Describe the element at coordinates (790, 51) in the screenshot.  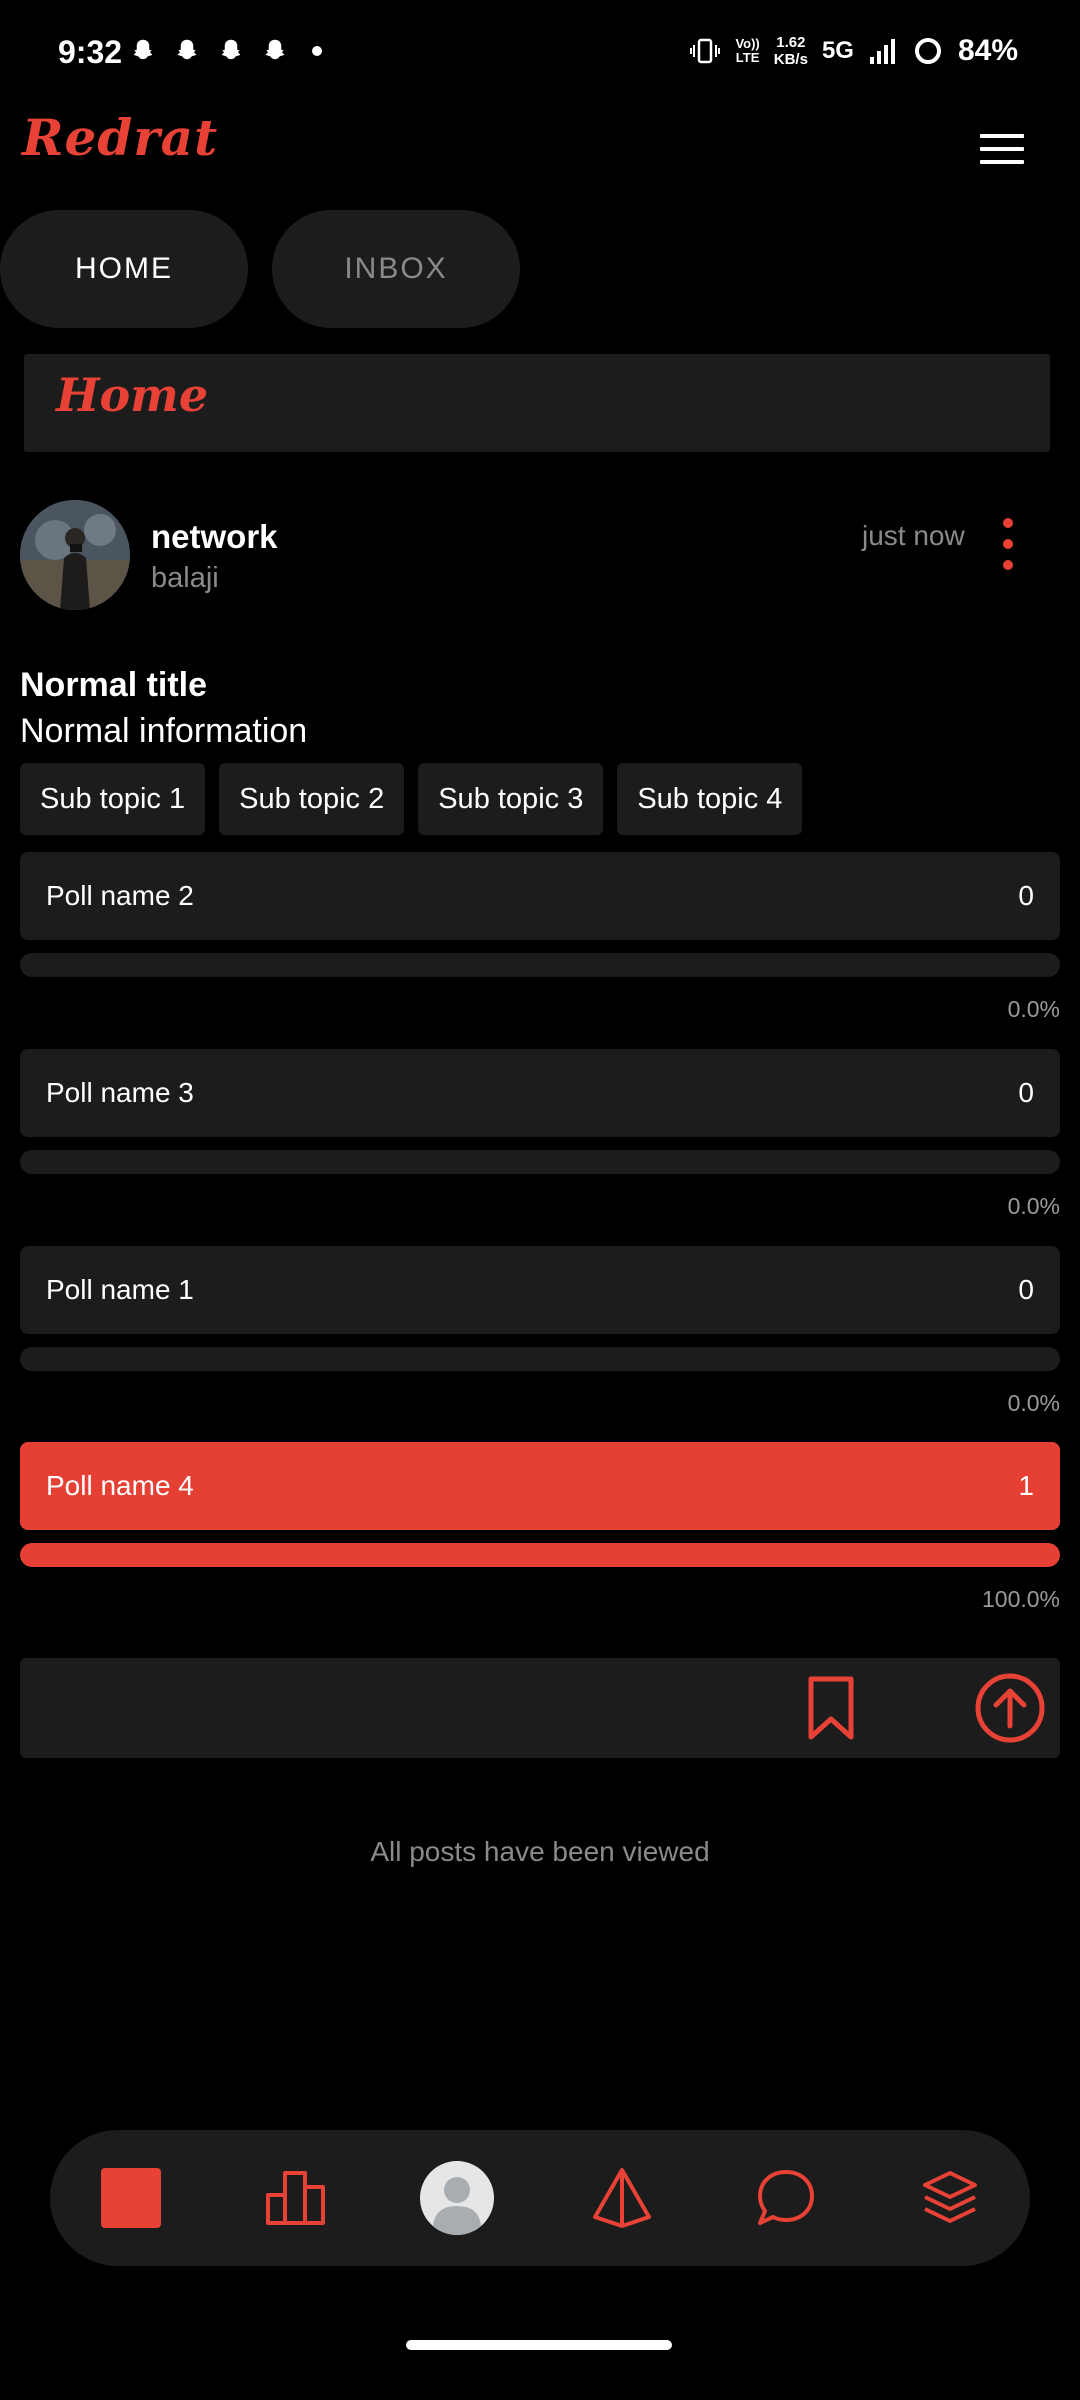
I see `network-speed: 1.62 KB/s` at that location.